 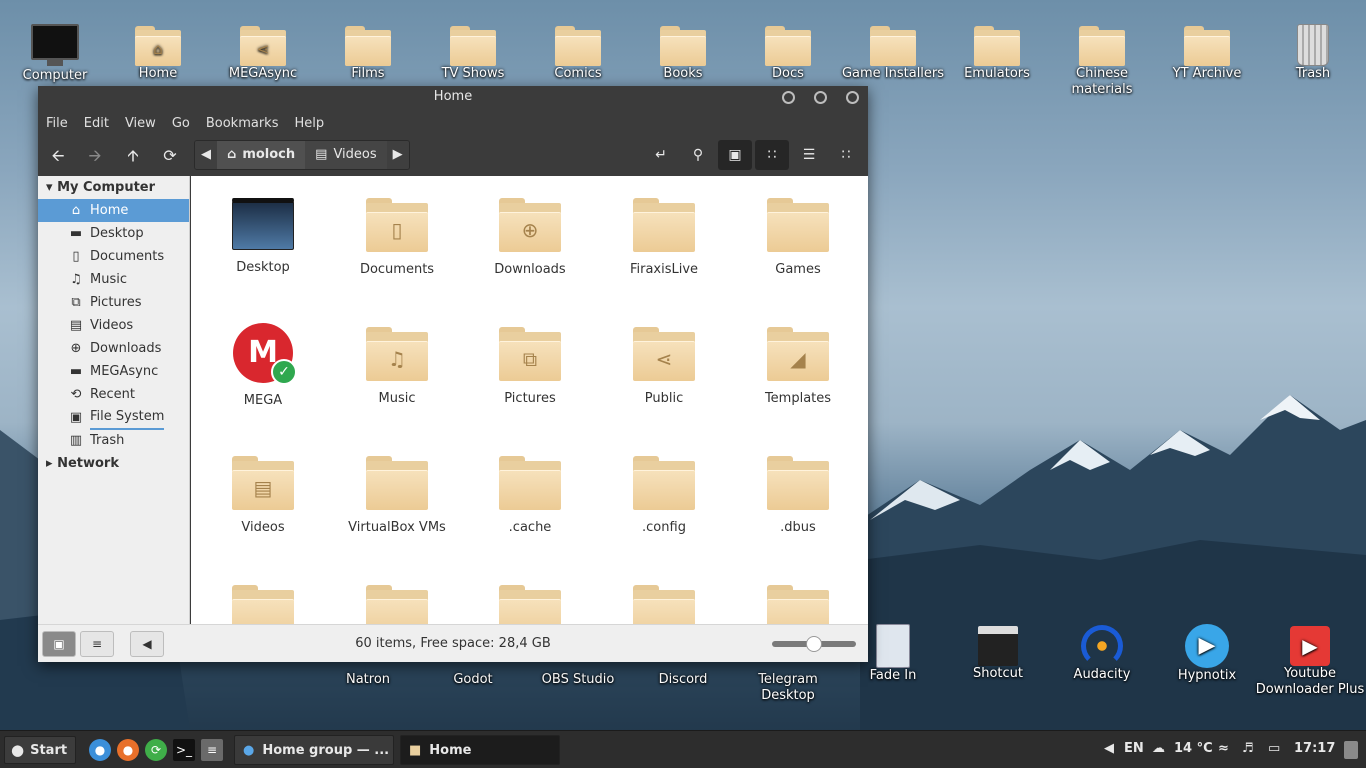 What do you see at coordinates (473, 73) in the screenshot?
I see `desktop-icon-label: TV Shows` at bounding box center [473, 73].